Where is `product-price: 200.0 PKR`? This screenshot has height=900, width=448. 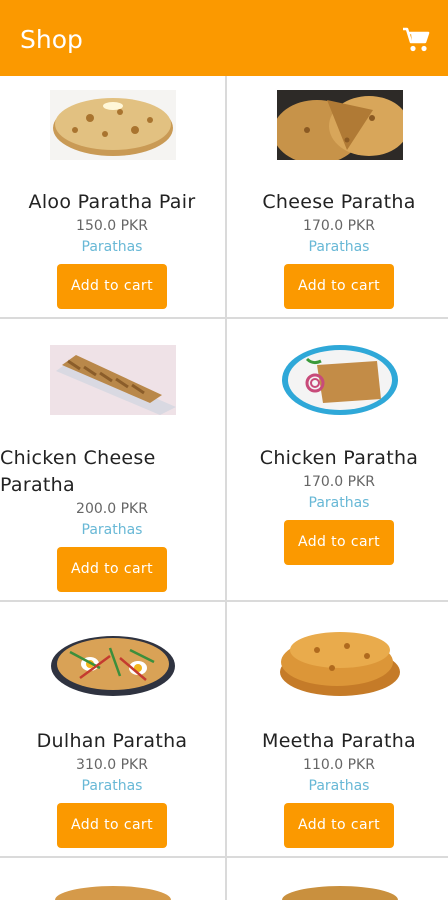
product-price: 200.0 PKR is located at coordinates (112, 509).